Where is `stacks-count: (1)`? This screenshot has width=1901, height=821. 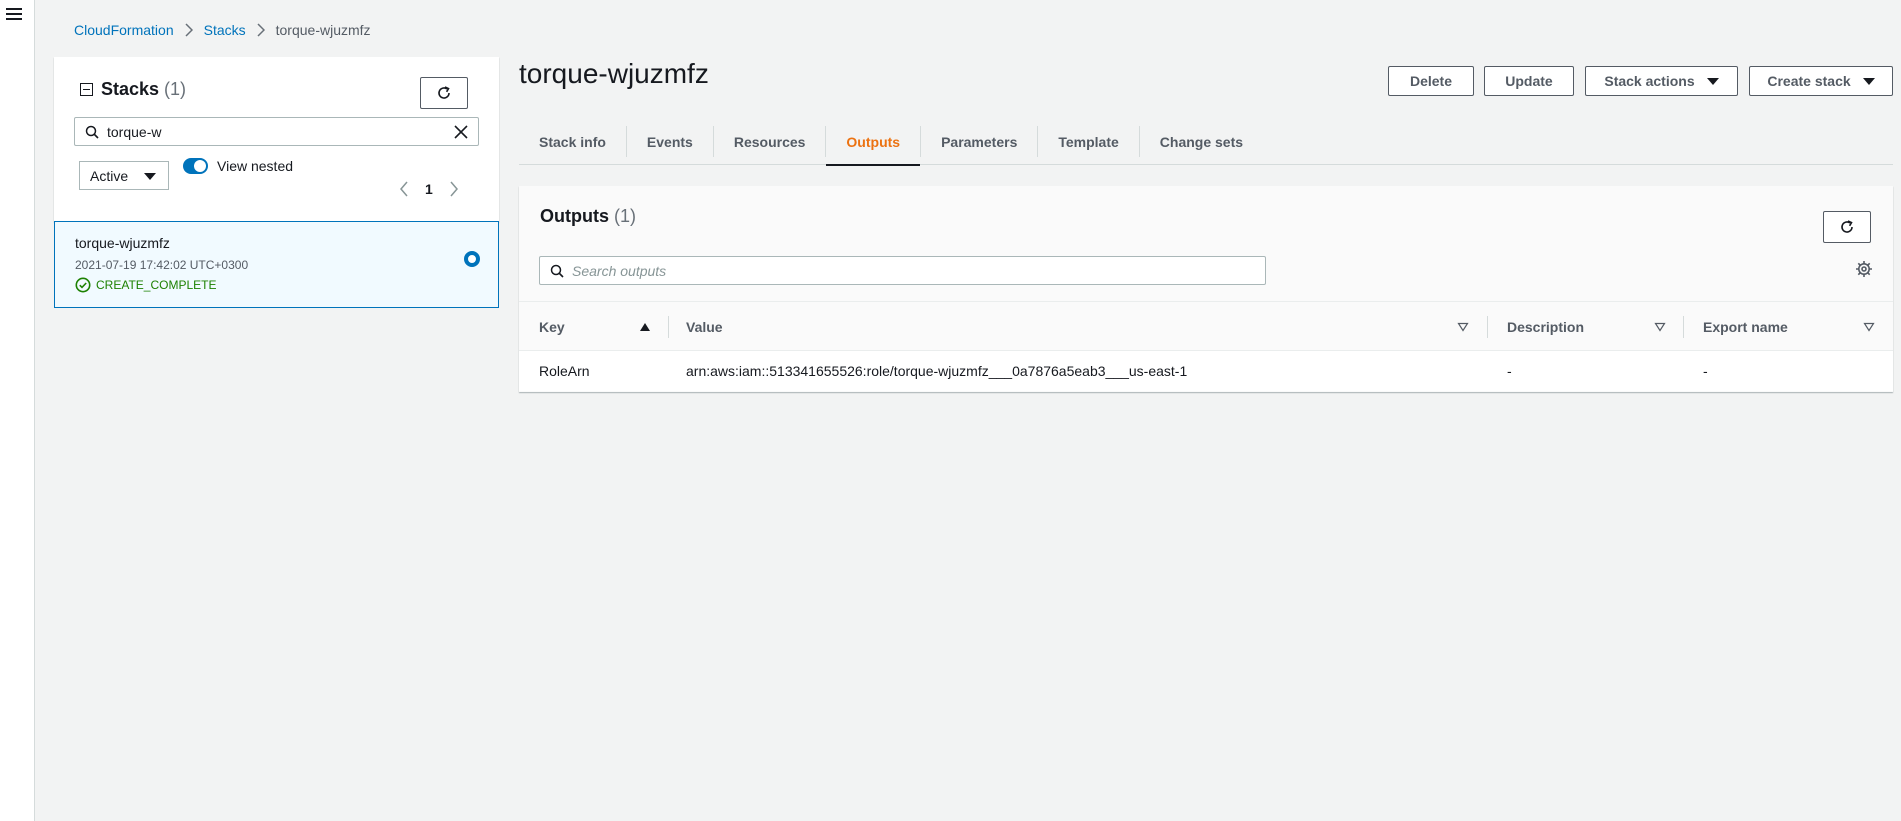 stacks-count: (1) is located at coordinates (175, 89).